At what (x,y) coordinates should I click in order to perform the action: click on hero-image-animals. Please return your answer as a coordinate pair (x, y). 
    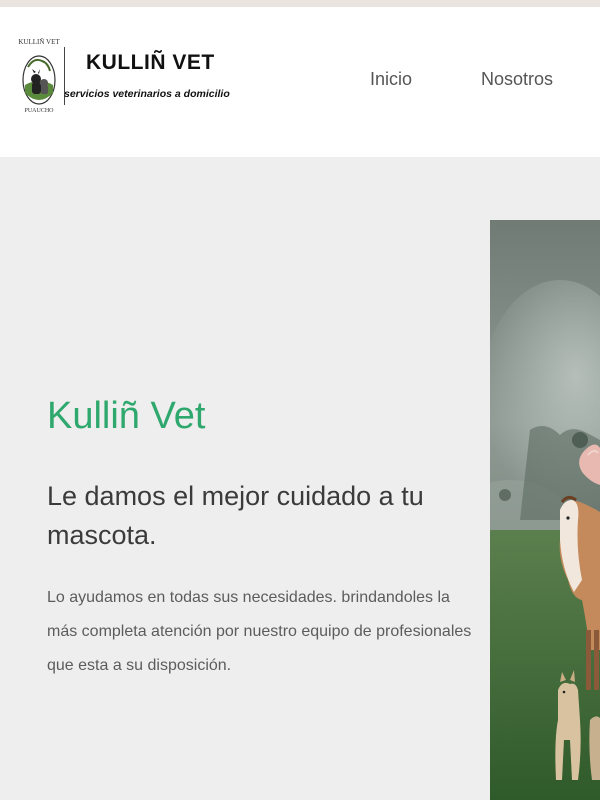
    Looking at the image, I should click on (545, 510).